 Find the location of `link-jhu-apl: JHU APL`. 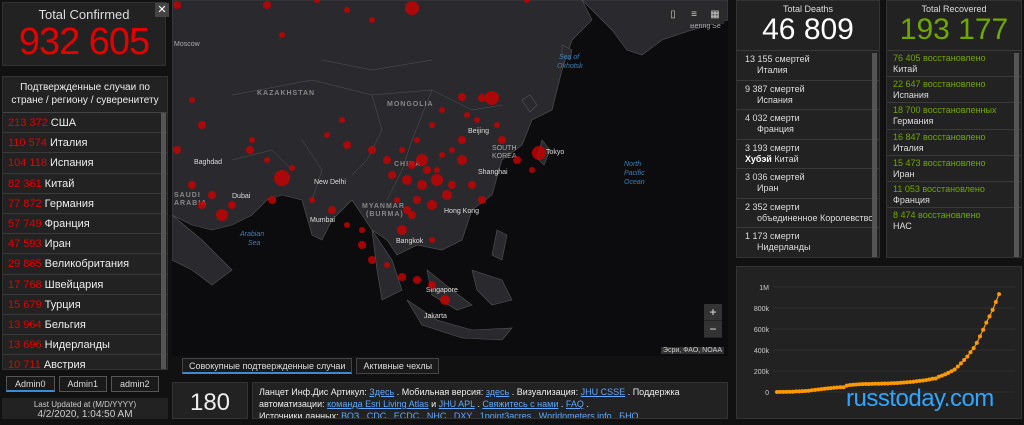

link-jhu-apl: JHU APL is located at coordinates (457, 404).